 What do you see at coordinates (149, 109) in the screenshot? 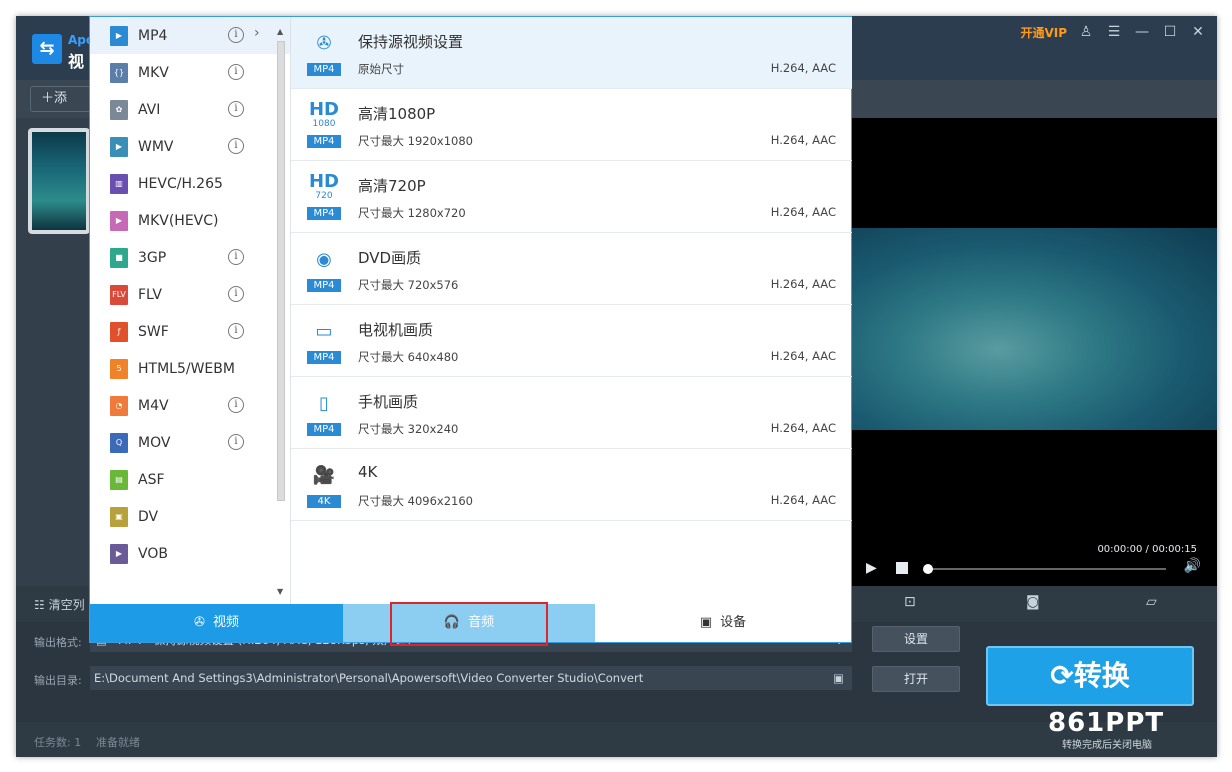
I see `format-label: AVI` at bounding box center [149, 109].